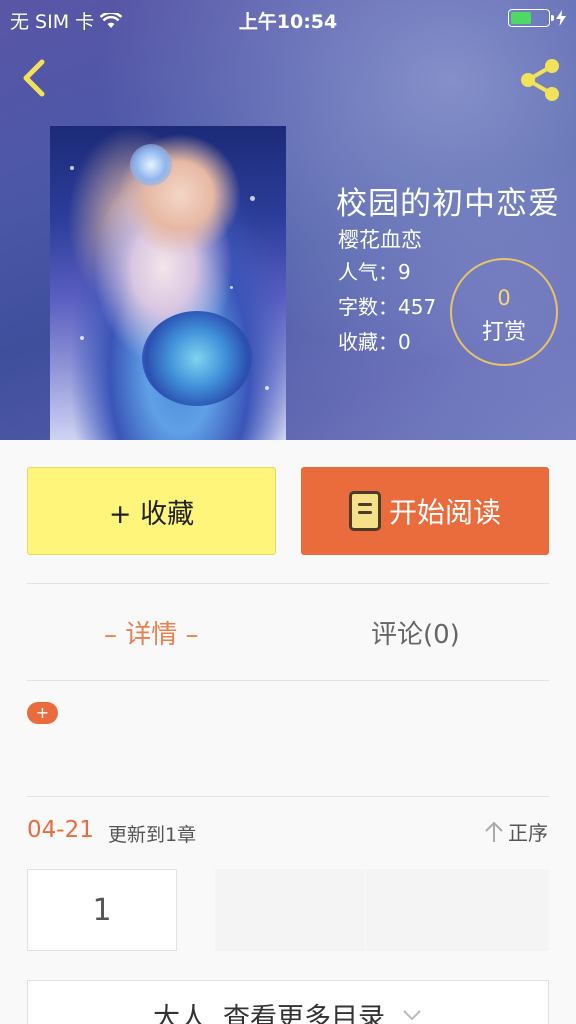 The height and width of the screenshot is (1024, 576). What do you see at coordinates (374, 272) in the screenshot?
I see `popularity-stat: 人气：9` at bounding box center [374, 272].